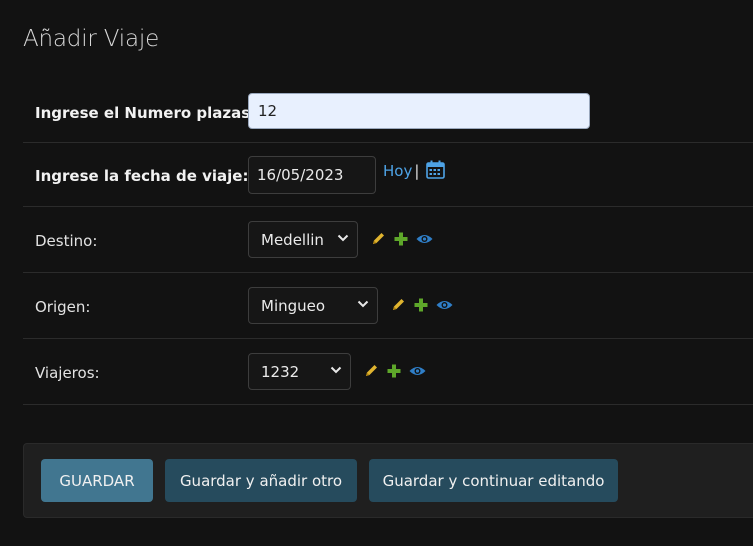  I want to click on page-title: Añadir Viaje, so click(91, 39).